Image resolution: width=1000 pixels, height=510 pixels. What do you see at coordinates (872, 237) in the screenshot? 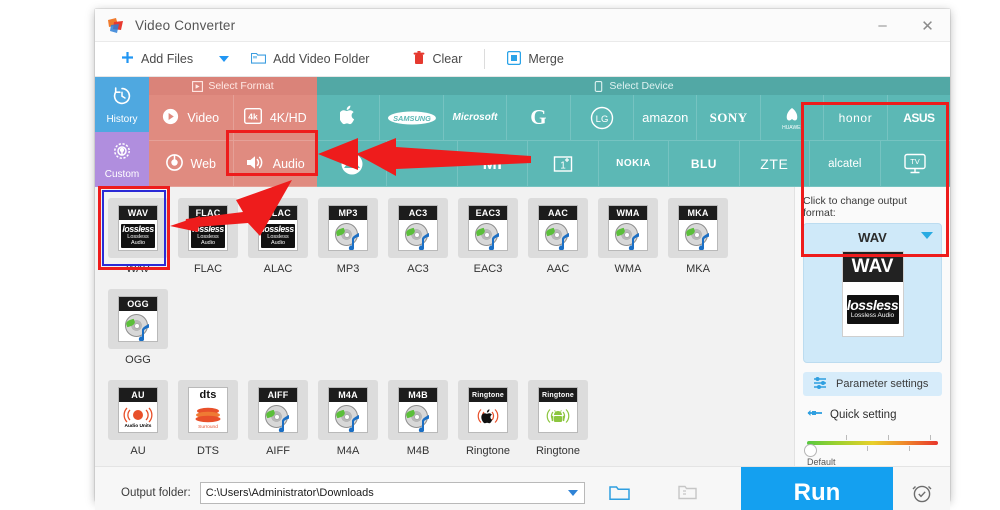
I see `output-format-name: WAV` at bounding box center [872, 237].